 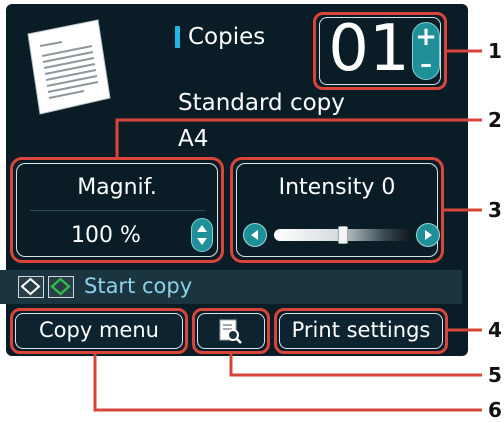 I want to click on intensity-slider-handle, so click(x=343, y=235).